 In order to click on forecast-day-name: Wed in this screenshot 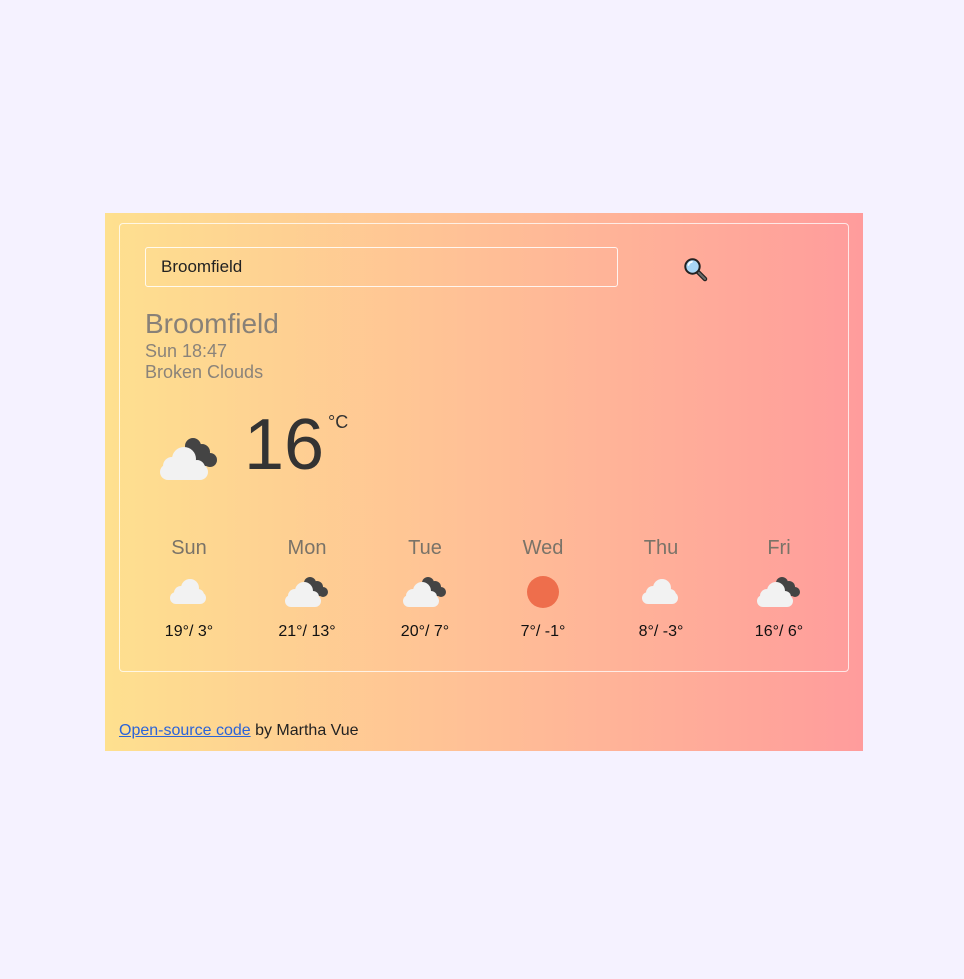, I will do `click(543, 548)`.